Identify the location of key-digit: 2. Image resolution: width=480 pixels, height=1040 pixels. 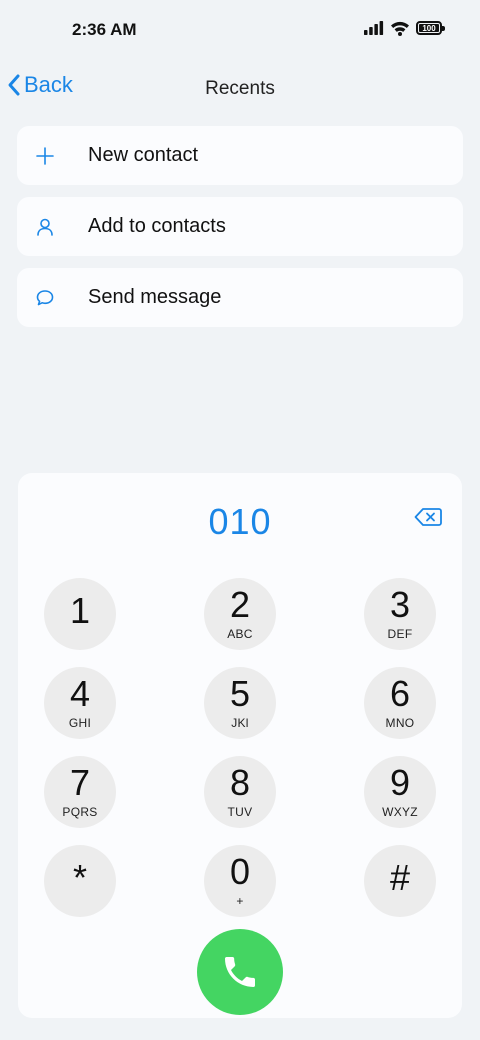
(240, 604).